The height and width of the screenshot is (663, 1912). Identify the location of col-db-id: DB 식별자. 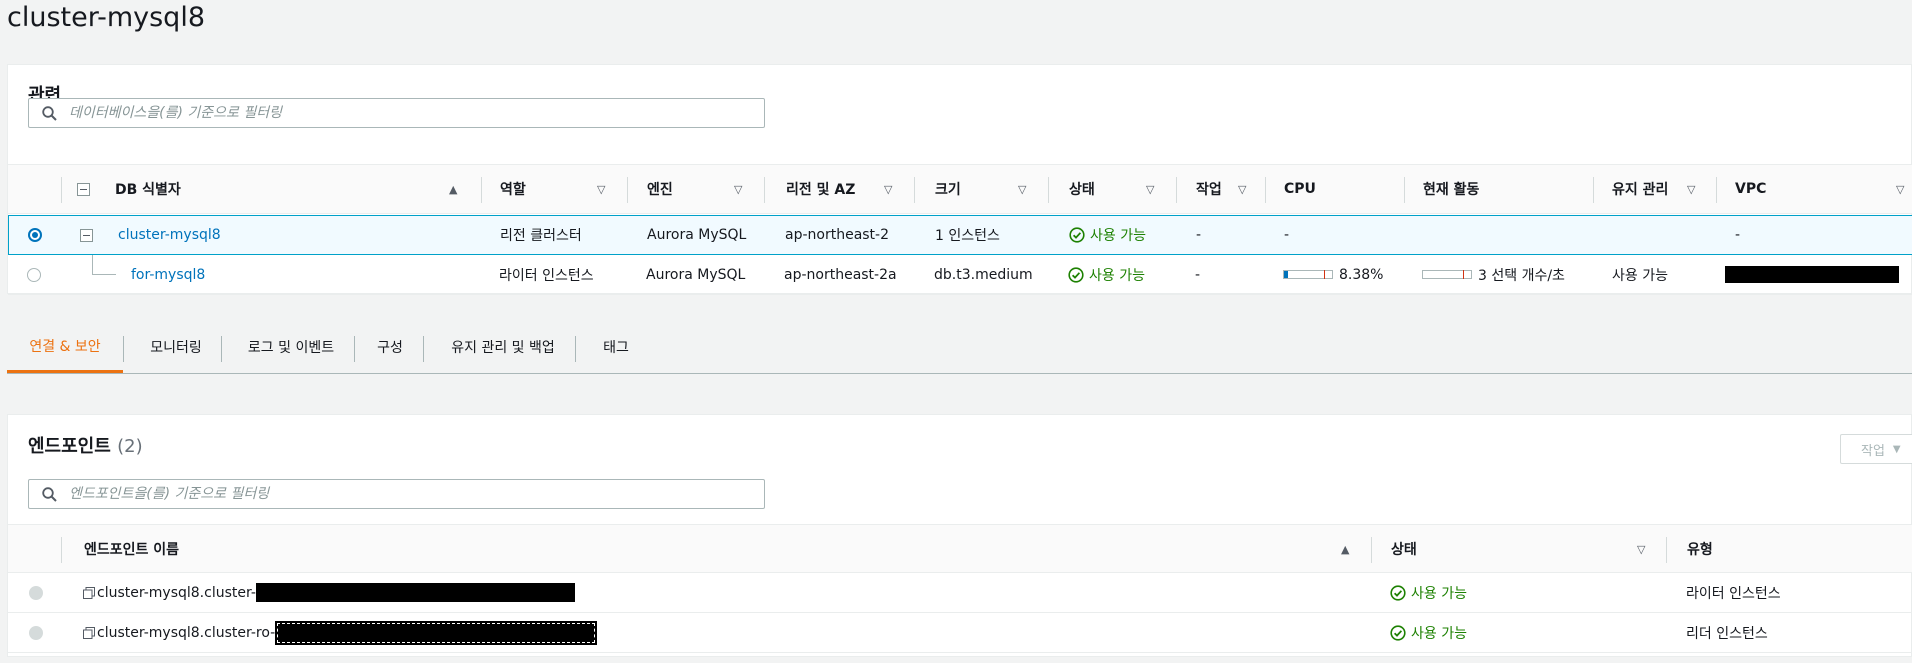
(148, 189).